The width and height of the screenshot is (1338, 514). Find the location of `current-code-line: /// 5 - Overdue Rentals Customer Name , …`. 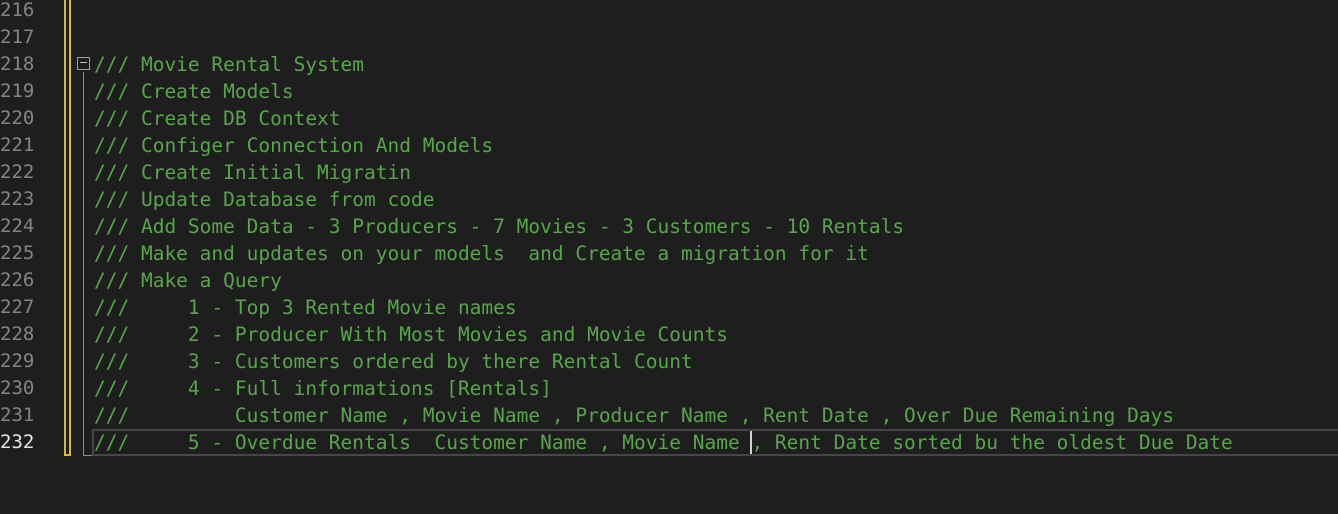

current-code-line: /// 5 - Overdue Rentals Customer Name , … is located at coordinates (663, 442).